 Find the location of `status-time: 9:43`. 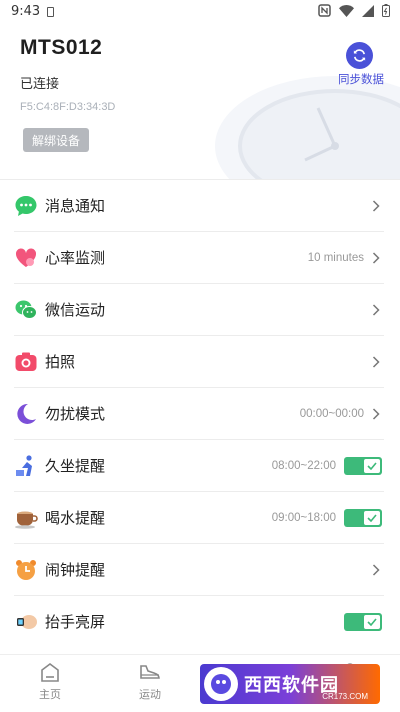

status-time: 9:43 is located at coordinates (26, 11).